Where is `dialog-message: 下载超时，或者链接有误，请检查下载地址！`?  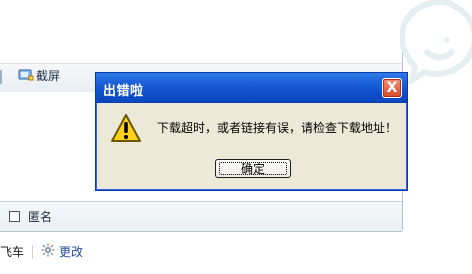
dialog-message: 下载超时，或者链接有误，请检查下载地址！ is located at coordinates (277, 128).